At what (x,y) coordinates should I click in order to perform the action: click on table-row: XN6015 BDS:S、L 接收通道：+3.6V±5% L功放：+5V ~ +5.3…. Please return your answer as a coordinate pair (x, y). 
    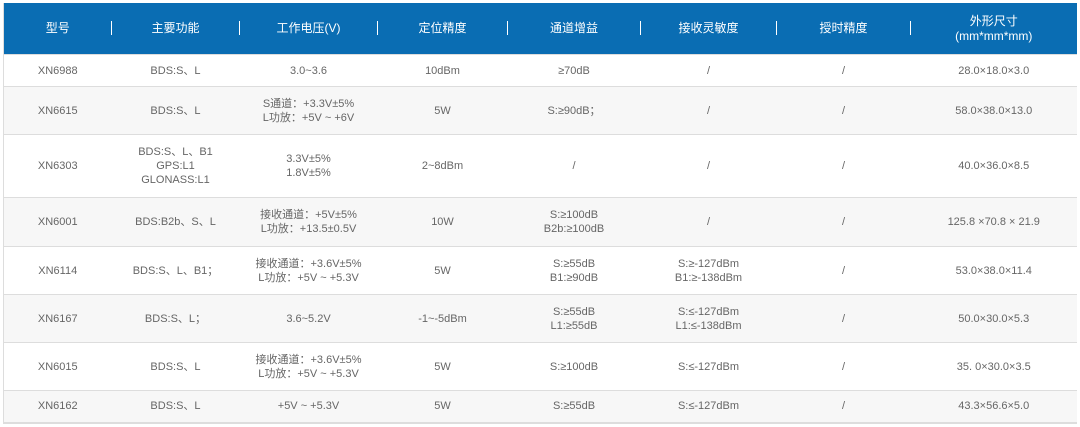
    Looking at the image, I should click on (540, 366).